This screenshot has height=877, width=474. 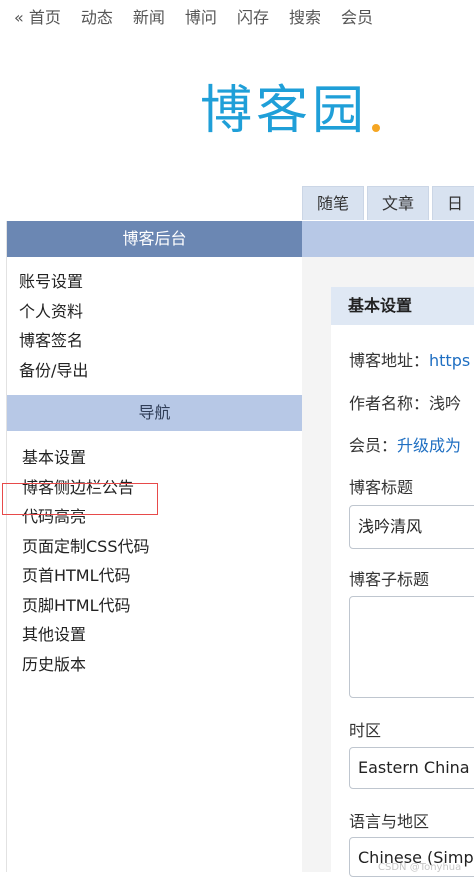 What do you see at coordinates (162, 458) in the screenshot?
I see `sidebar-item-basic-settings: 基本设置` at bounding box center [162, 458].